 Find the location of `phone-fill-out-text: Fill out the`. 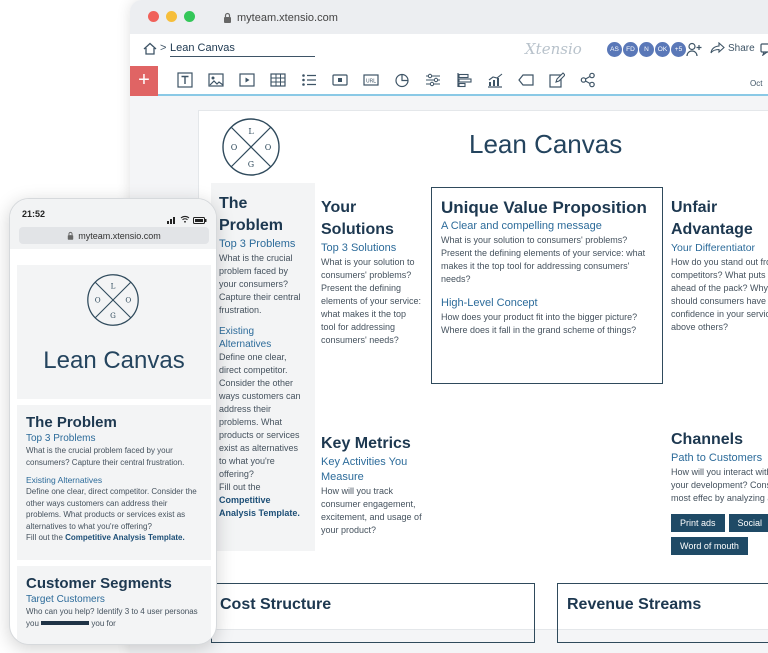

phone-fill-out-text: Fill out the is located at coordinates (46, 537).